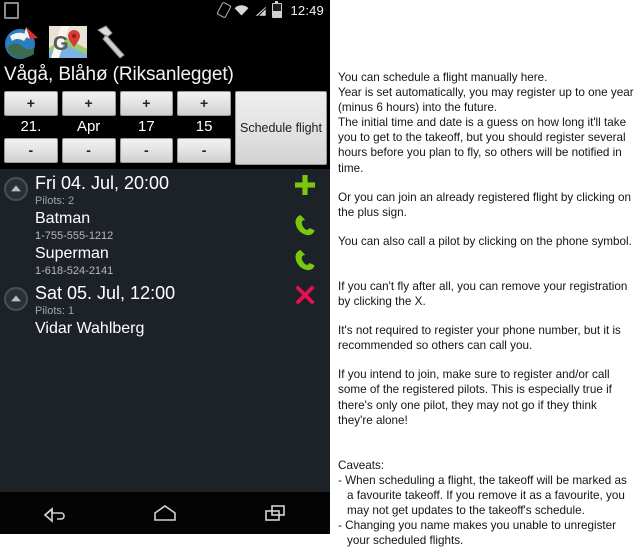 The width and height of the screenshot is (640, 548). What do you see at coordinates (281, 128) in the screenshot?
I see `schedule-flight-button: Schedule flight` at bounding box center [281, 128].